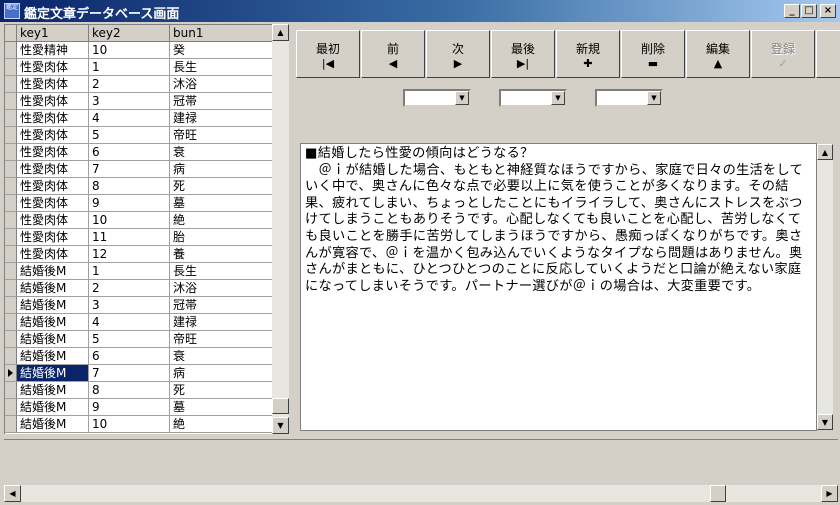  I want to click on table-row: 結婚後M 4 建禄, so click(138, 322).